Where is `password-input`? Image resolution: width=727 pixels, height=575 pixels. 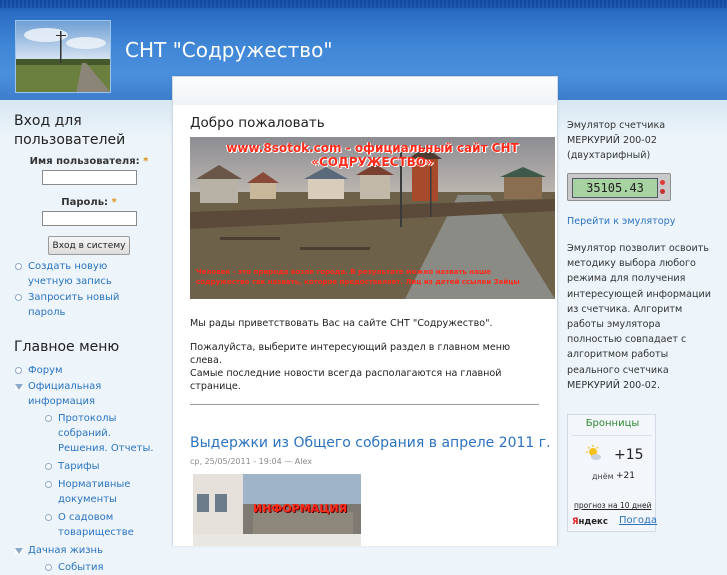 password-input is located at coordinates (89, 218).